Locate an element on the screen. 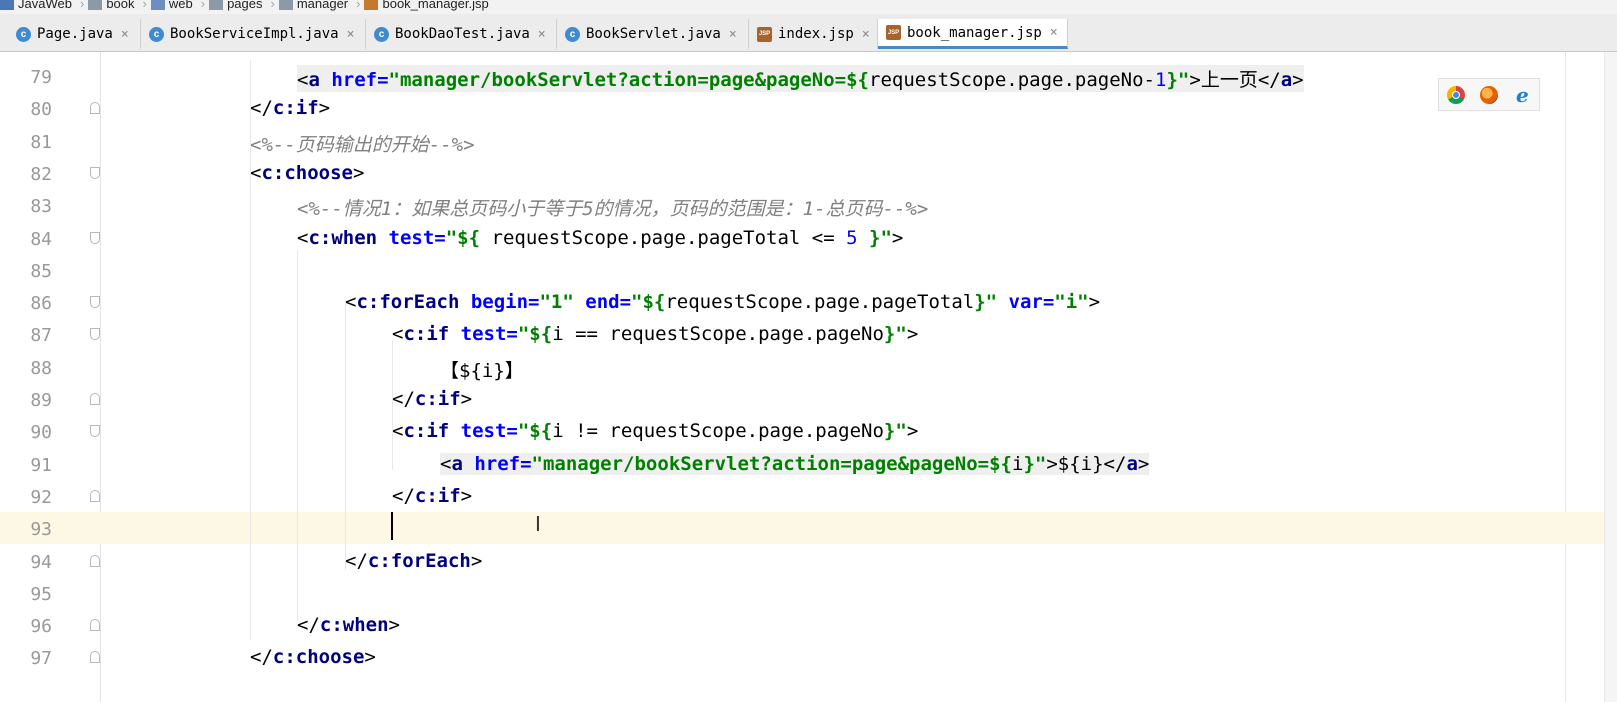  breadcrumb-item: web is located at coordinates (171, 5).